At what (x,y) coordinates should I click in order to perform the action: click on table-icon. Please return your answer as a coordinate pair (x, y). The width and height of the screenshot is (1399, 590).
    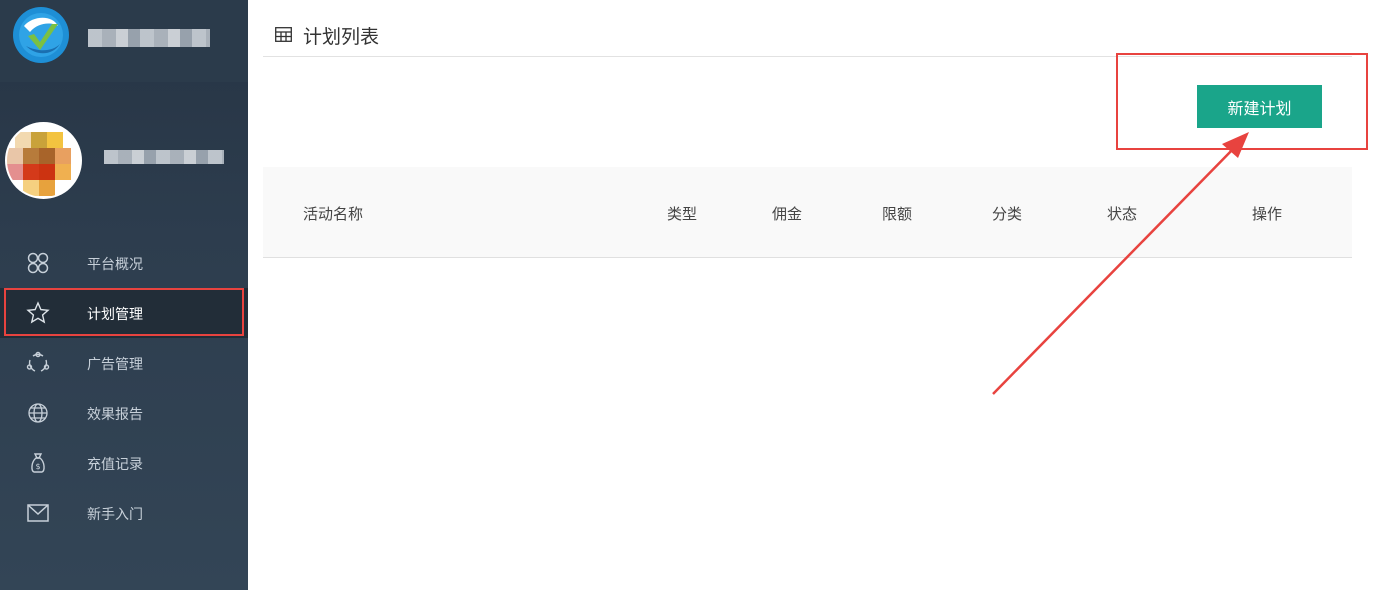
    Looking at the image, I should click on (283, 34).